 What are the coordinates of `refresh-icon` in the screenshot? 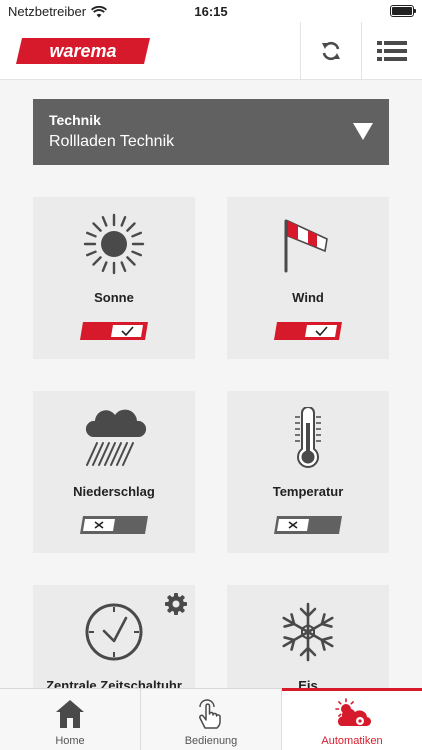 It's located at (331, 51).